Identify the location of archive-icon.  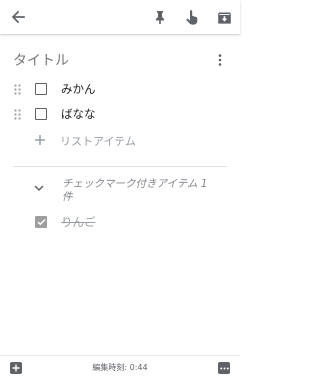
(224, 18).